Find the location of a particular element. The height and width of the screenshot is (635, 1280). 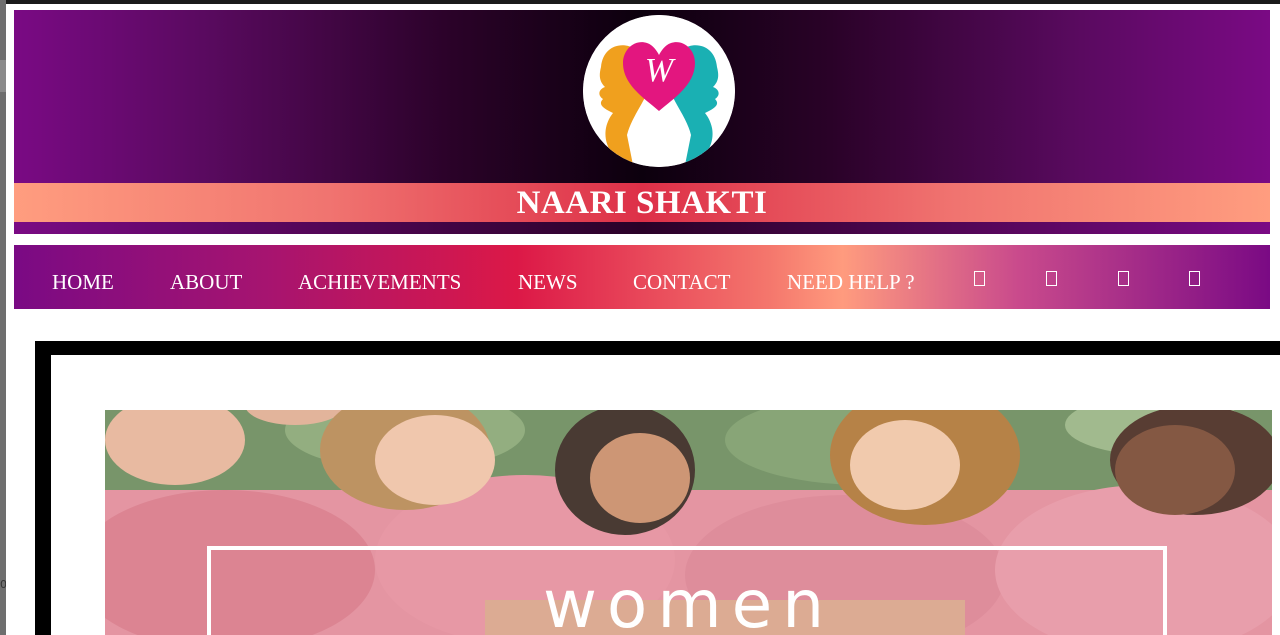

top-border is located at coordinates (643, 2).